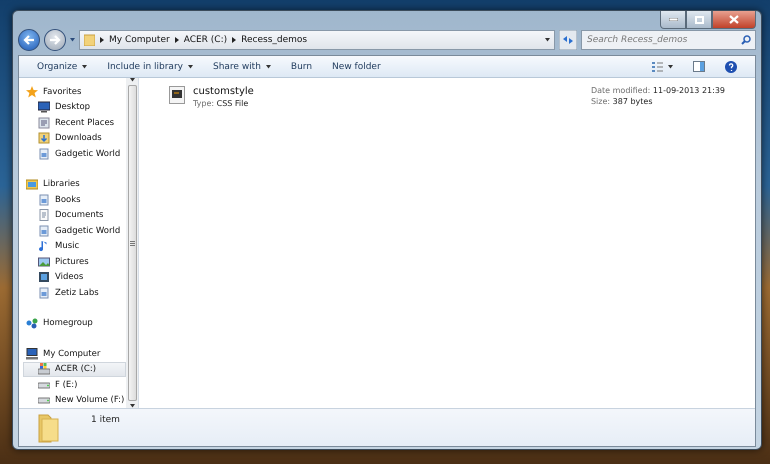  I want to click on nav-group-header: Favorites, so click(74, 92).